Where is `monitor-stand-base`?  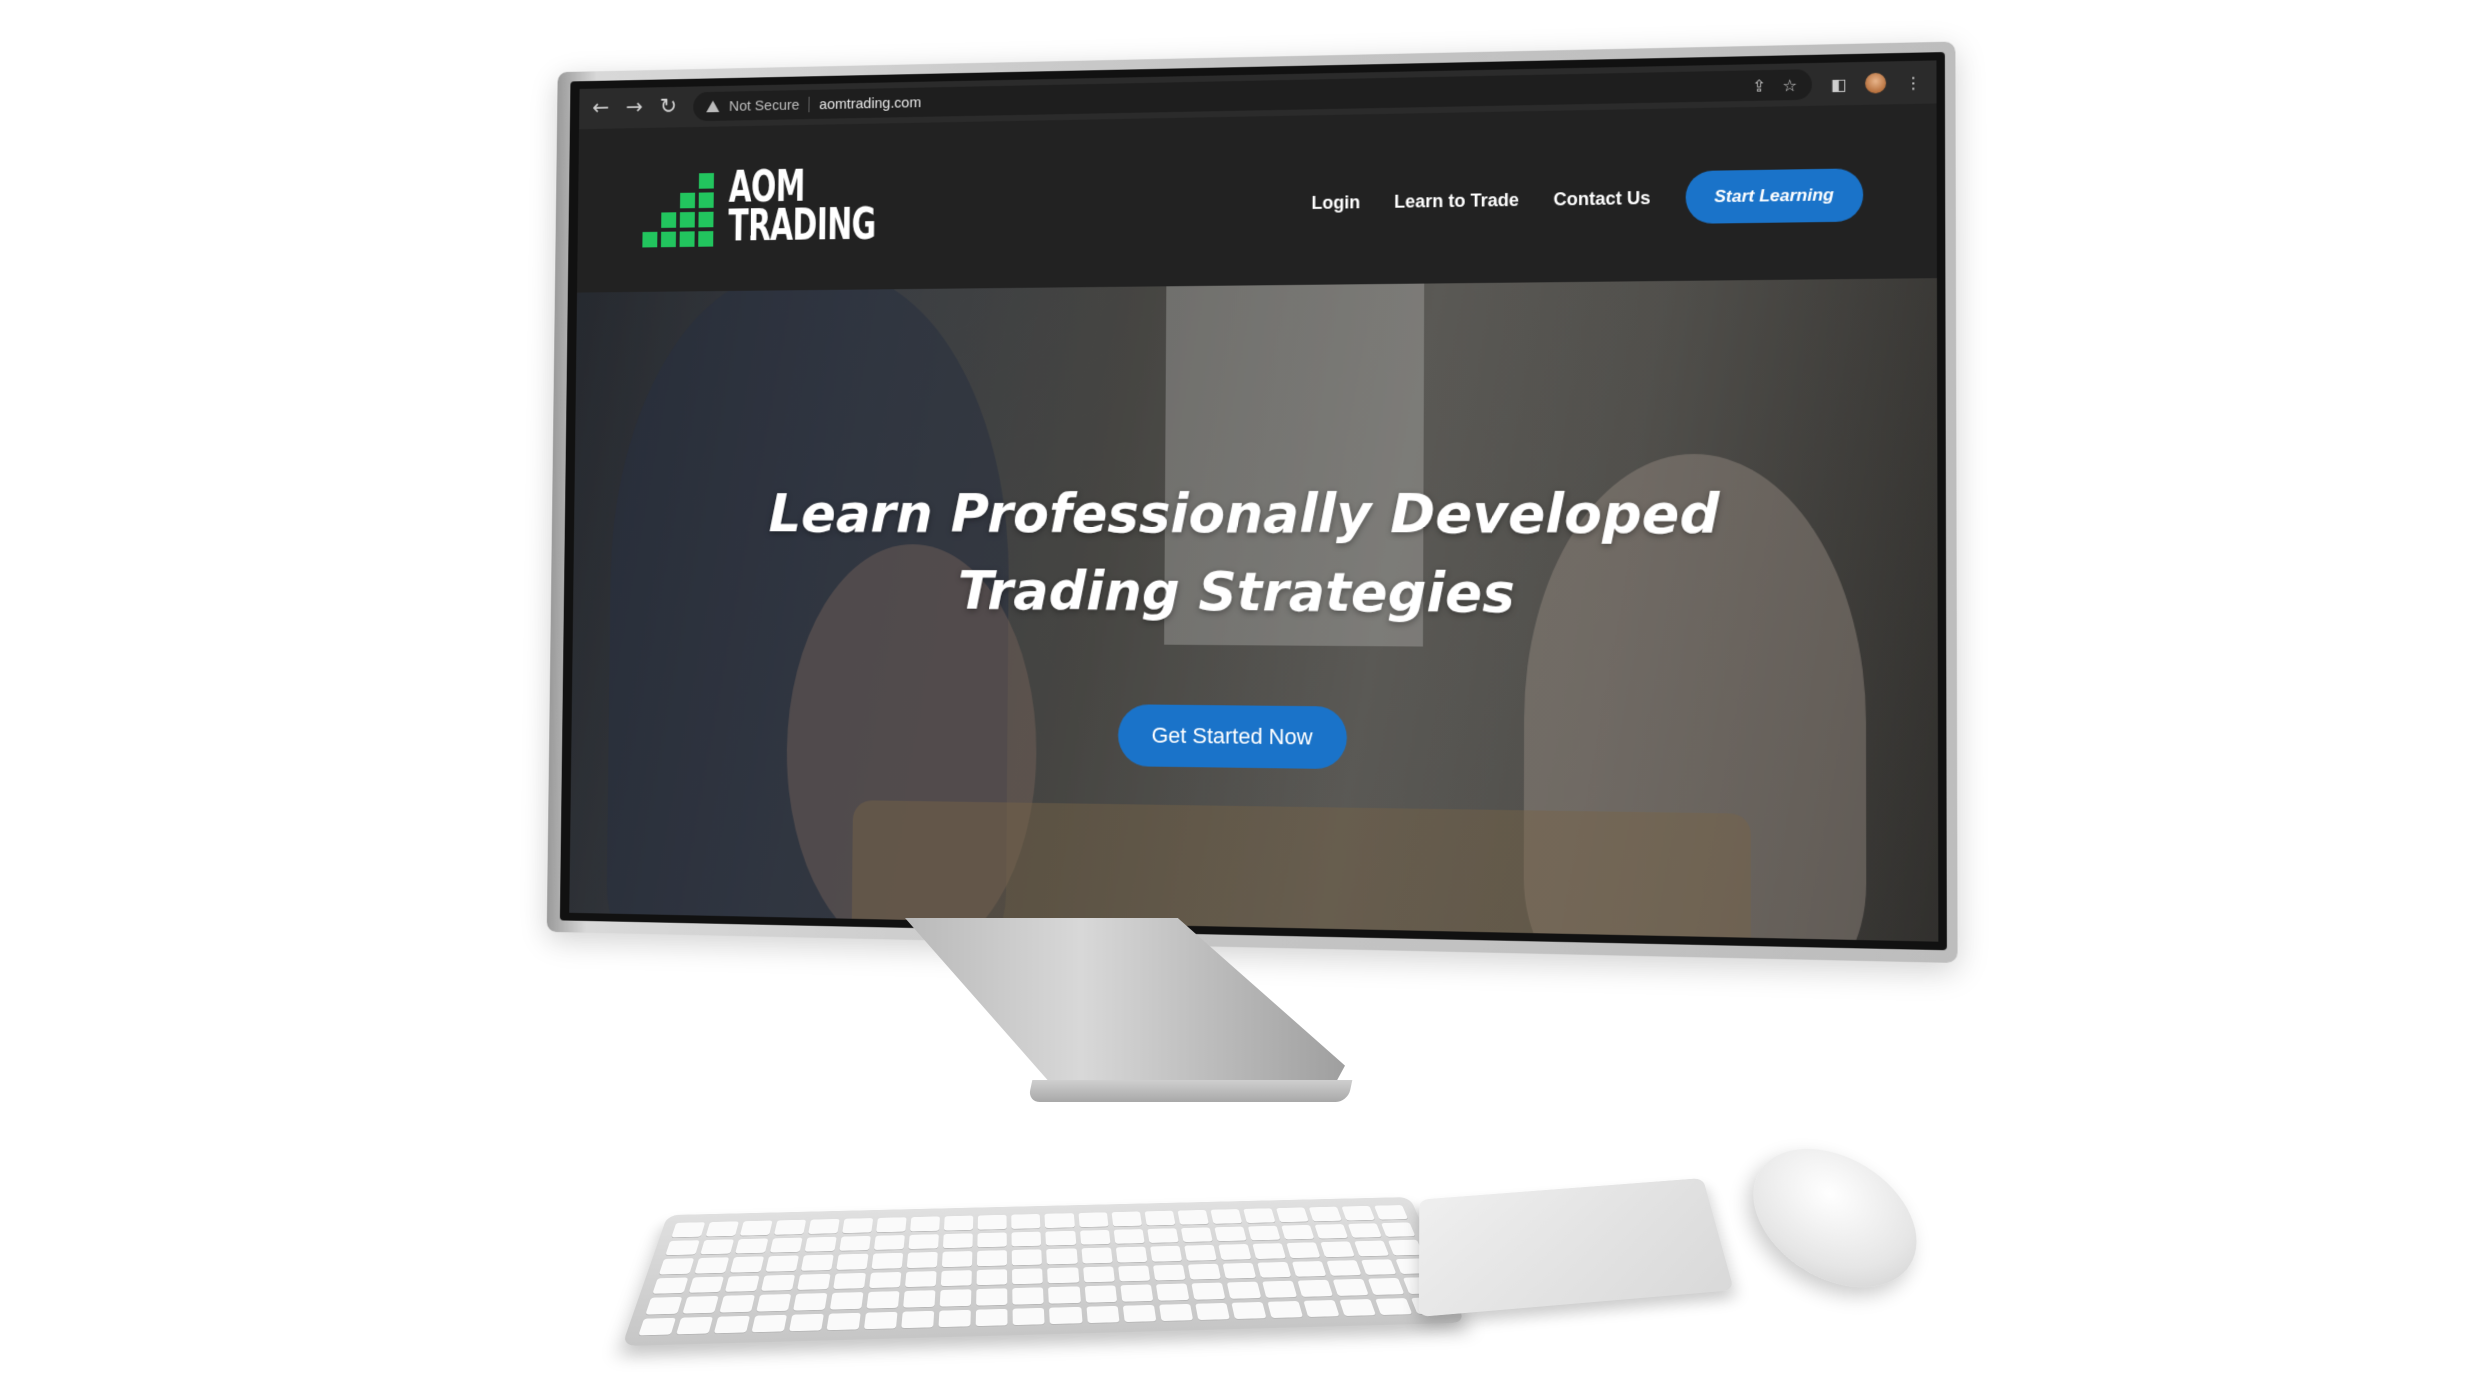
monitor-stand-base is located at coordinates (1190, 1091).